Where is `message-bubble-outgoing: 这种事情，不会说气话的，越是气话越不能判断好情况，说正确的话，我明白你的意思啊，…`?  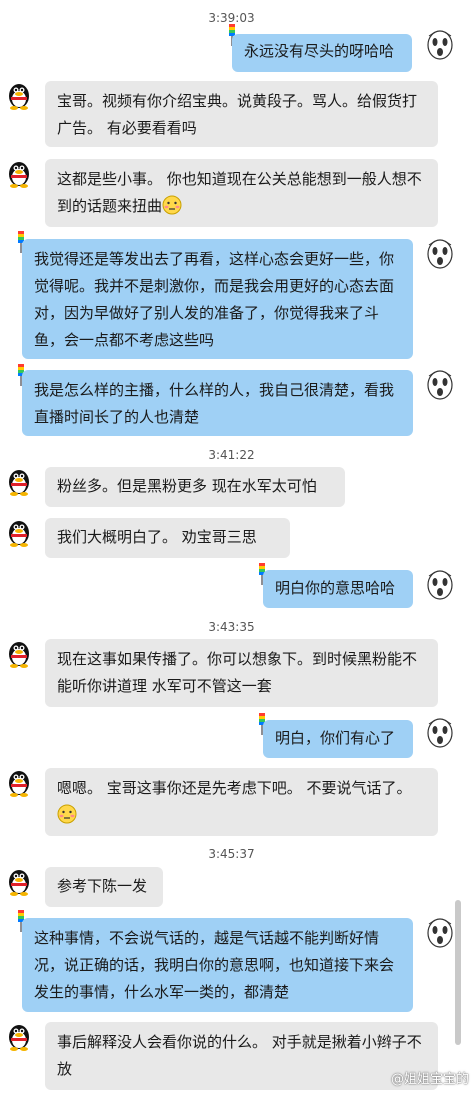 message-bubble-outgoing: 这种事情，不会说气话的，越是气话越不能判断好情况，说正确的话，我明白你的意思啊，… is located at coordinates (217, 965).